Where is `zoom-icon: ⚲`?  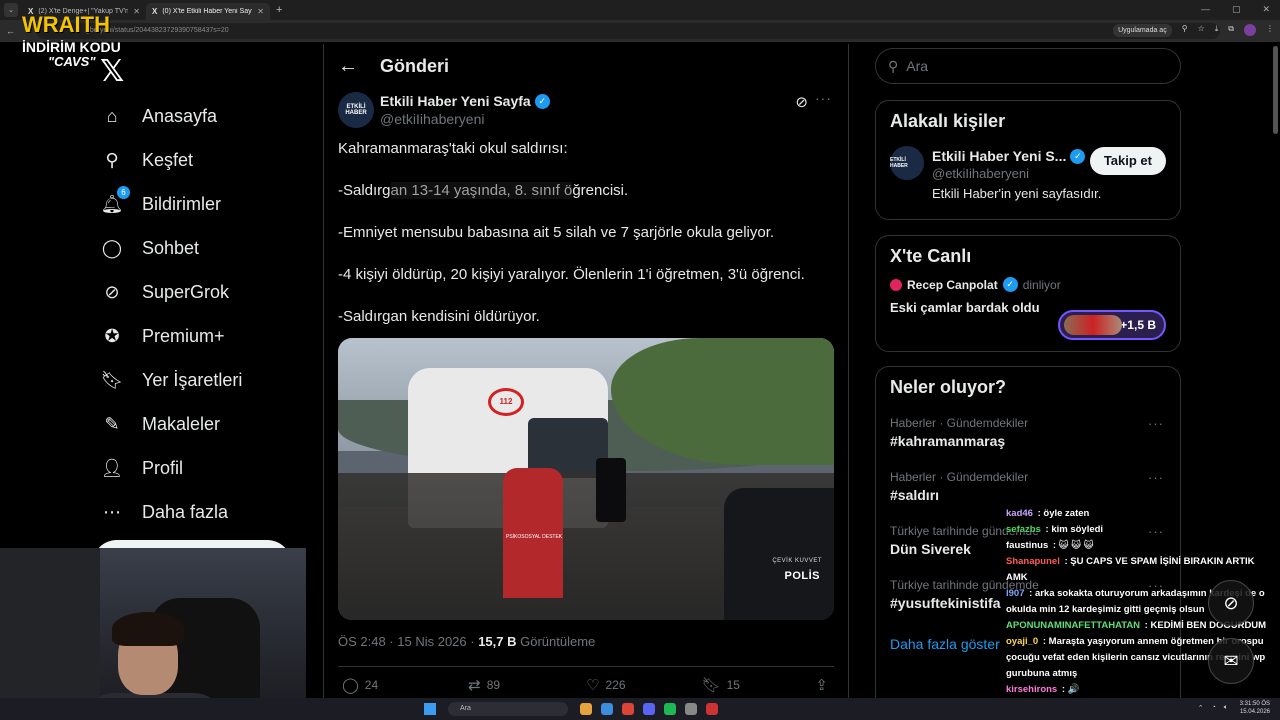 zoom-icon: ⚲ is located at coordinates (1185, 30).